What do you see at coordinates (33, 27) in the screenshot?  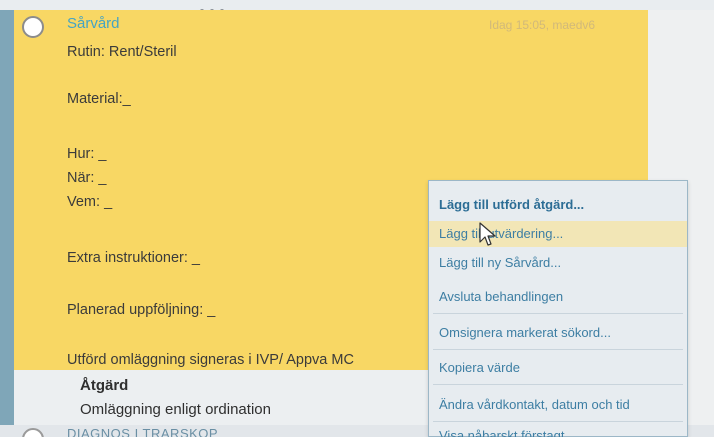 I see `card-select-radio` at bounding box center [33, 27].